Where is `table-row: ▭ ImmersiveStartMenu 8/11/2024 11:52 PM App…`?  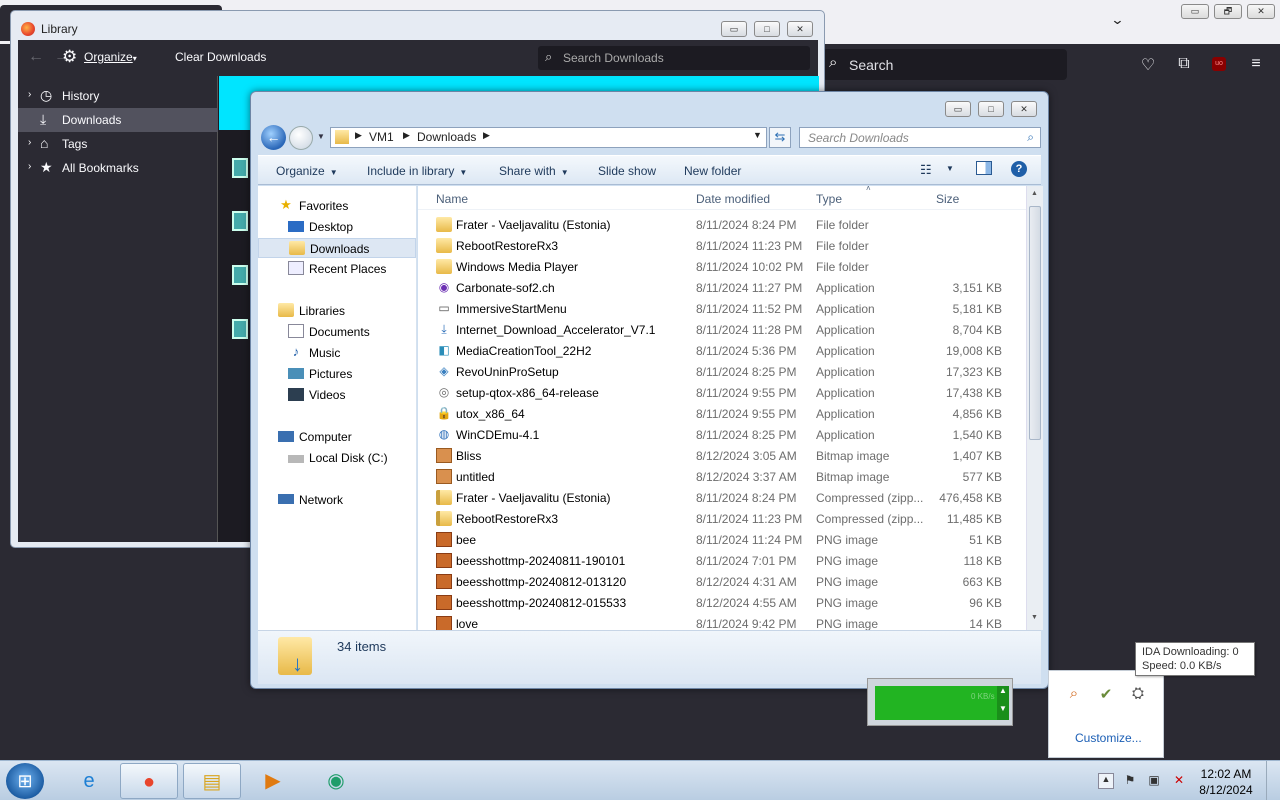 table-row: ▭ ImmersiveStartMenu 8/11/2024 11:52 PM App… is located at coordinates (718, 308).